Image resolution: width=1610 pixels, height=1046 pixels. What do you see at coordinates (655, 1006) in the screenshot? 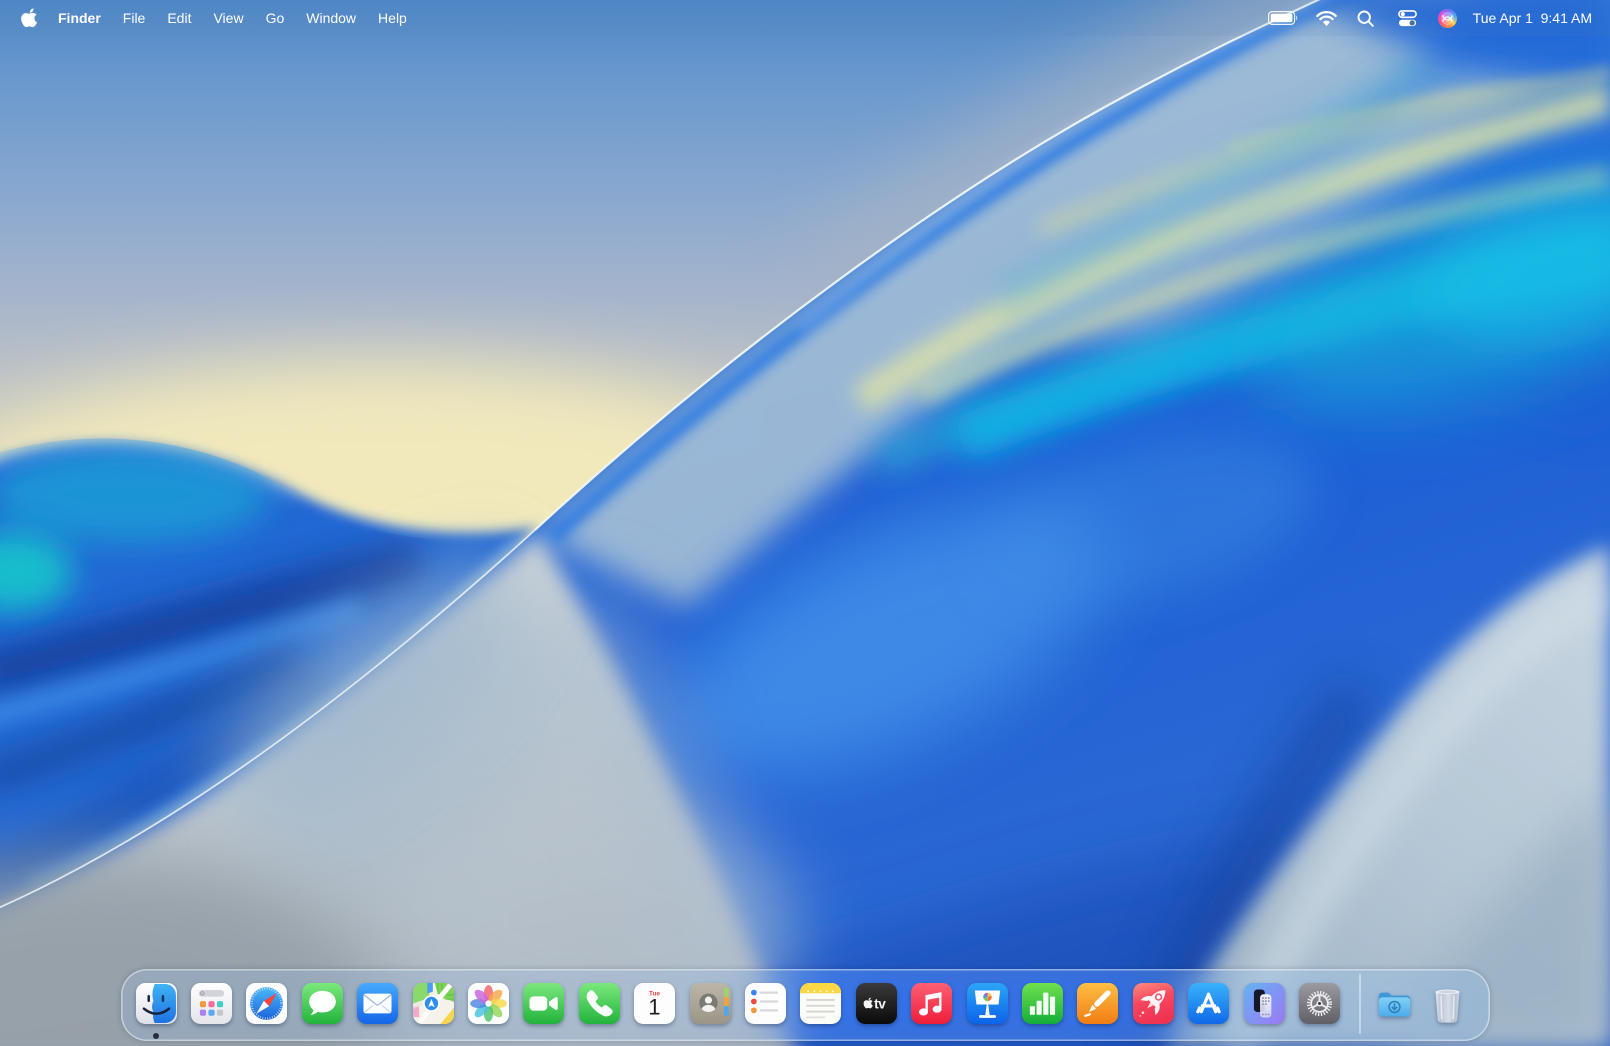
I see `svg-text: 1` at bounding box center [655, 1006].